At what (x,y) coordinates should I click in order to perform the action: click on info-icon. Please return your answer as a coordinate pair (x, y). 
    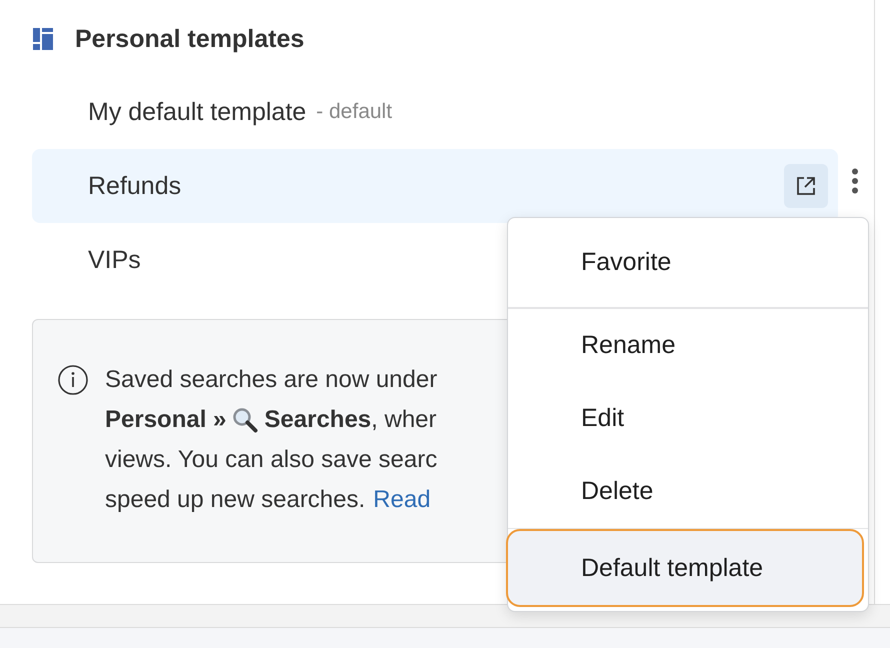
    Looking at the image, I should click on (73, 380).